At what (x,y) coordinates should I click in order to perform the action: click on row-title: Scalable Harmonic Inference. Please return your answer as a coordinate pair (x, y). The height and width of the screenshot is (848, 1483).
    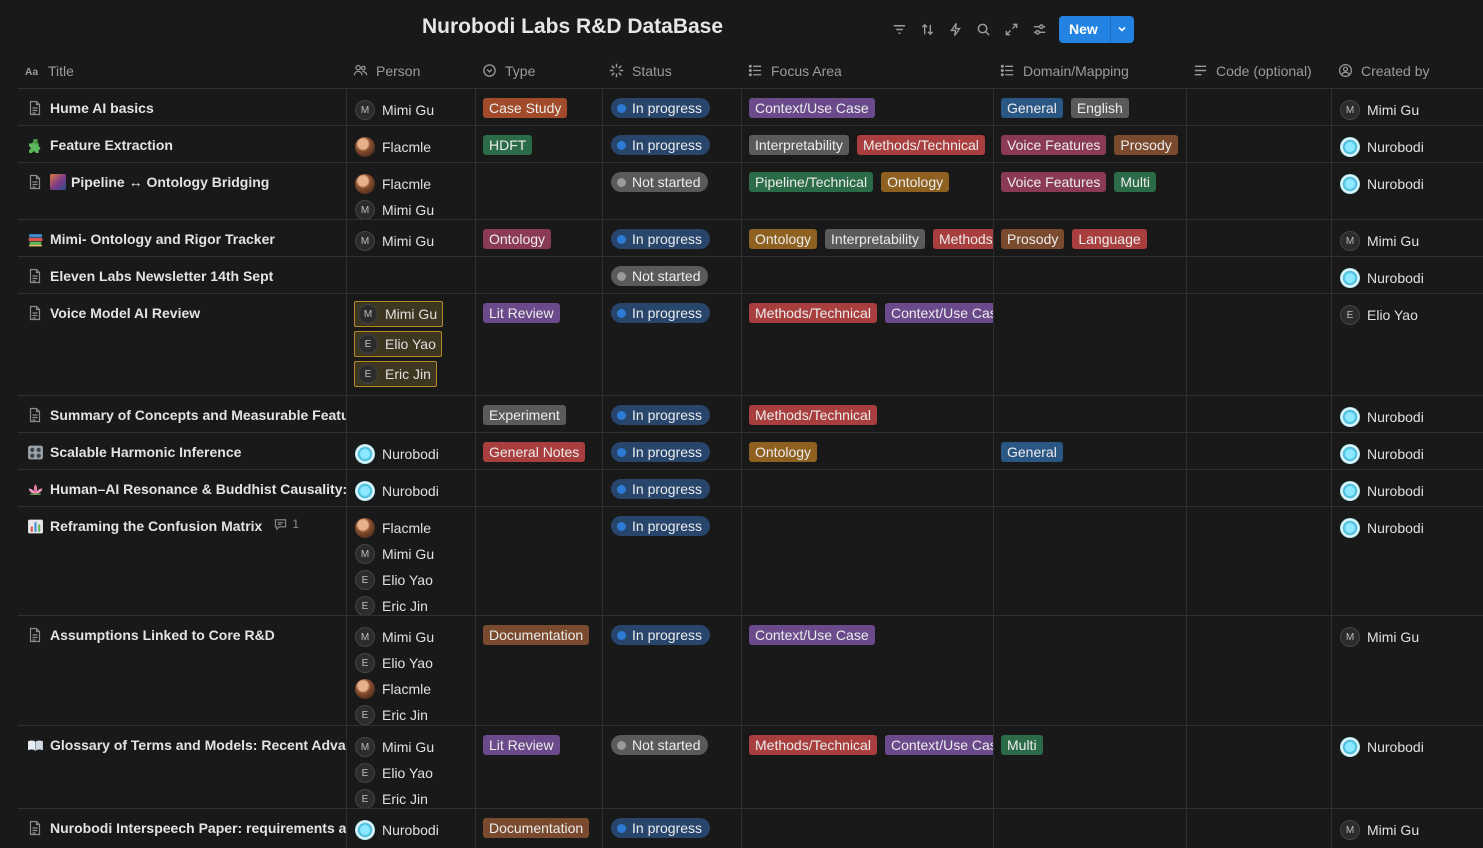
    Looking at the image, I should click on (145, 452).